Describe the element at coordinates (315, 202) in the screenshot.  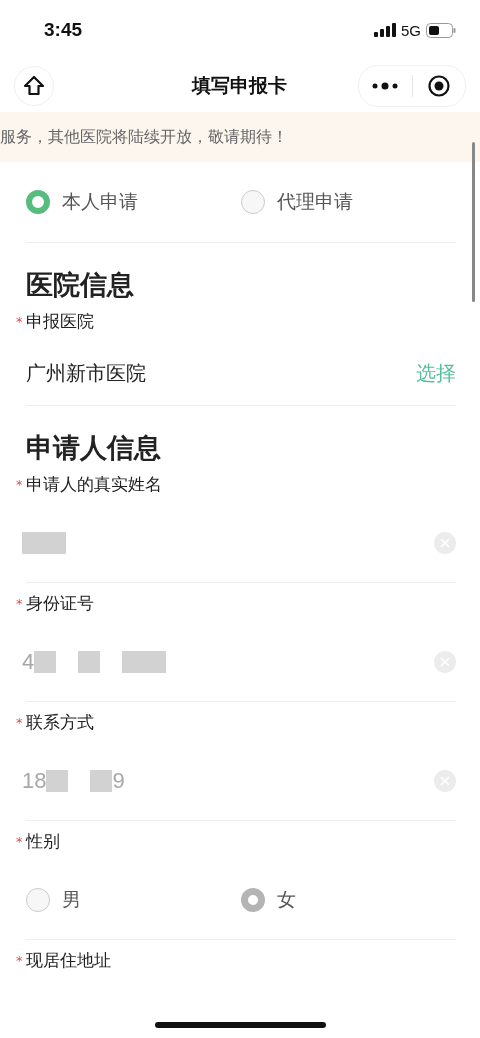
I see `radio-label: 代理申请` at that location.